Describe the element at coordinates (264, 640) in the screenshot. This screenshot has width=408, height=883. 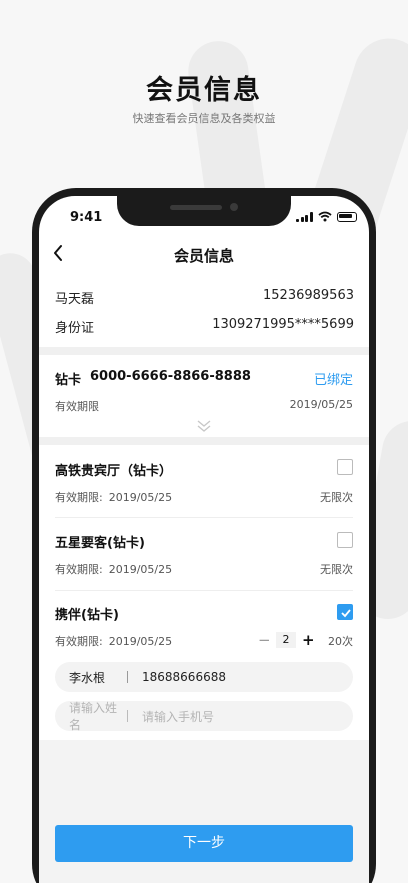
I see `decrement-button: −` at that location.